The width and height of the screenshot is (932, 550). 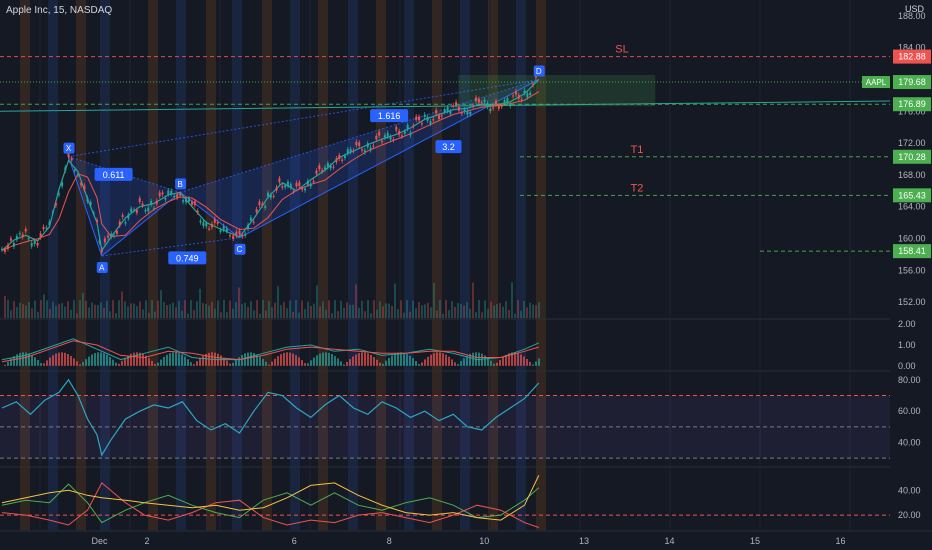 I want to click on price-tick-label: 168.00, so click(x=912, y=175).